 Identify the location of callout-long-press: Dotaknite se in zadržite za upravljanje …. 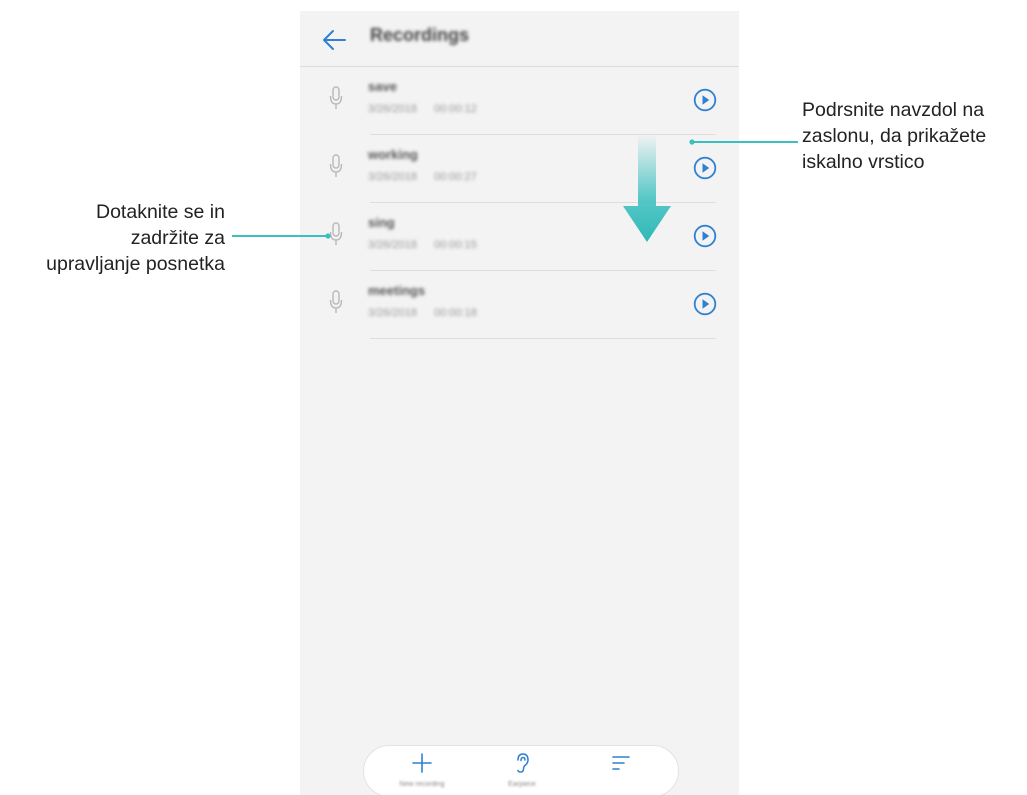
(112, 238).